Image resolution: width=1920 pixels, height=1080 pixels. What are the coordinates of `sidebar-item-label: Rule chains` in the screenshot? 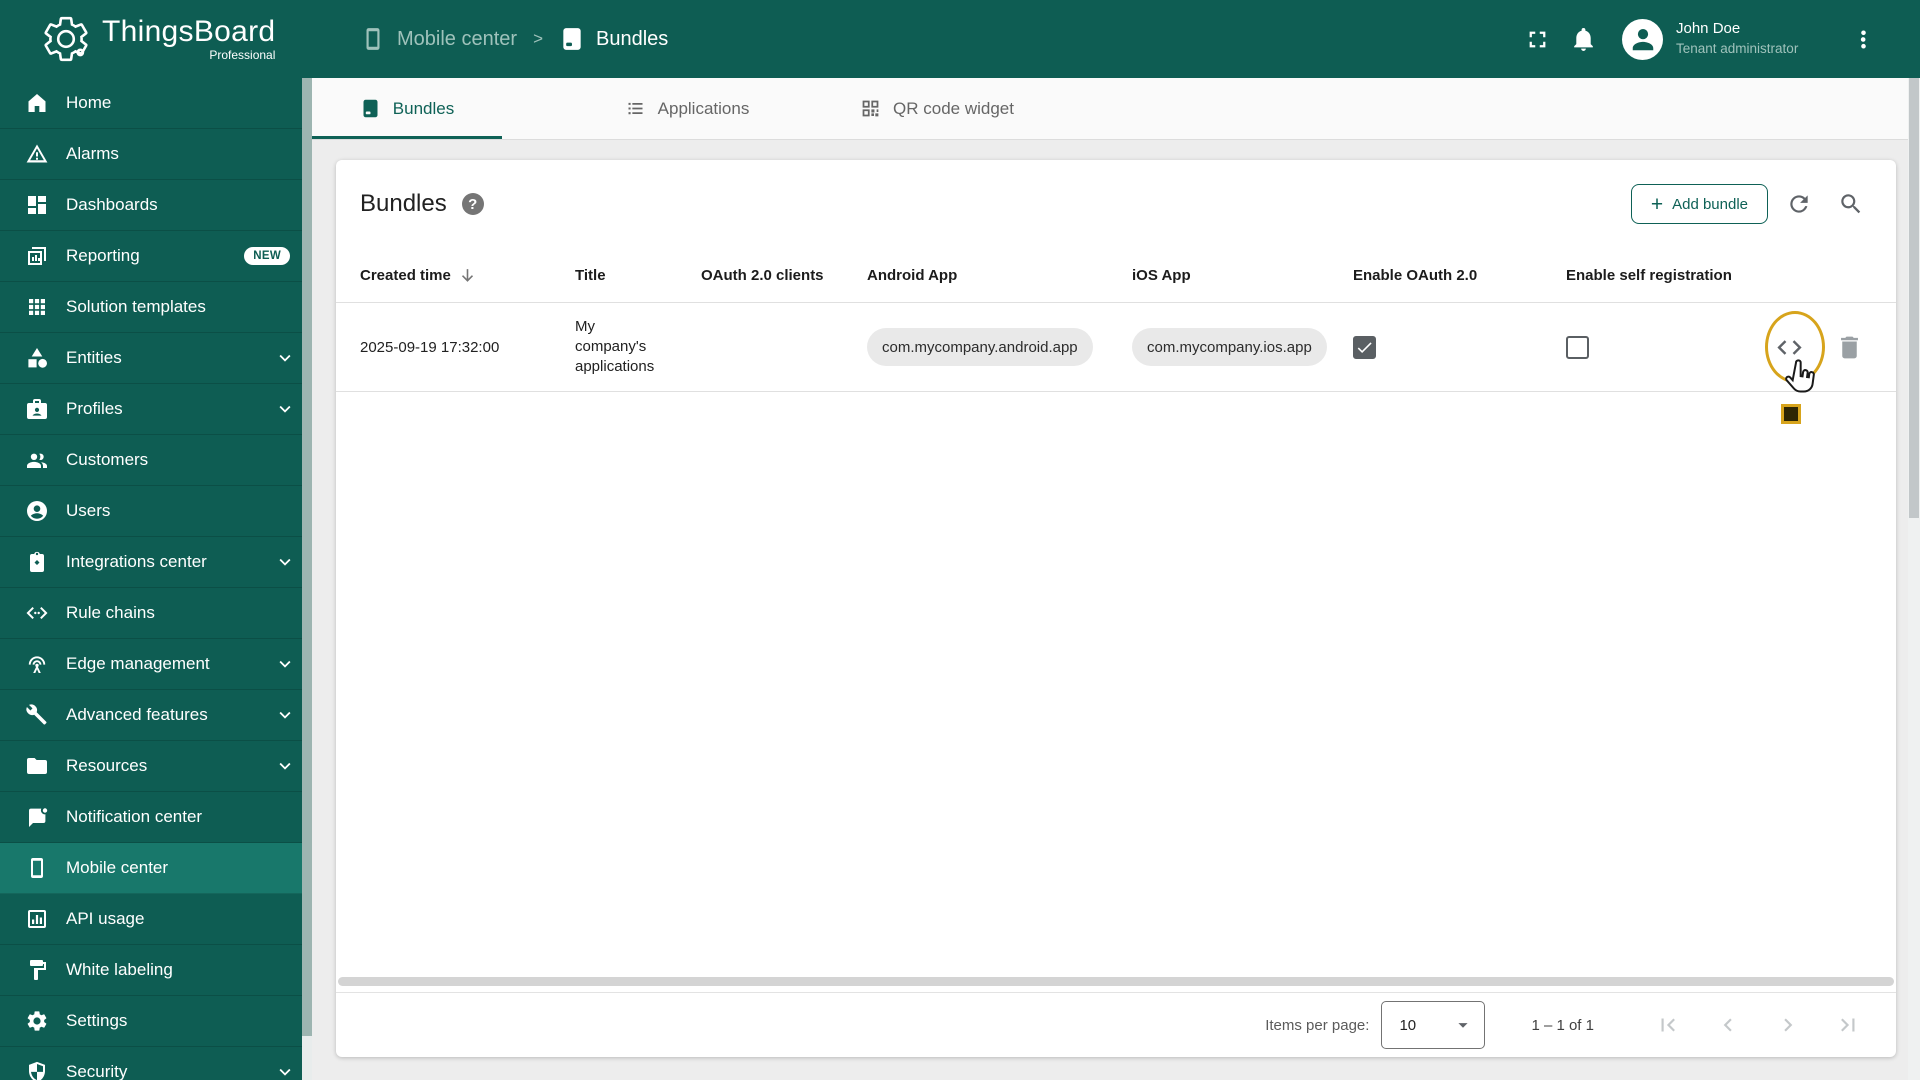 It's located at (110, 612).